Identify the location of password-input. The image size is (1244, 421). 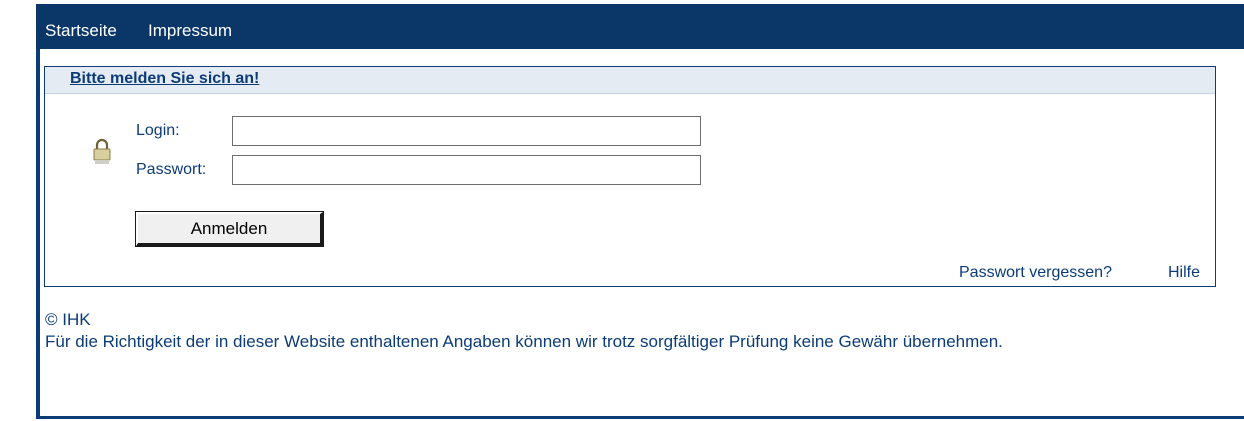
(466, 170).